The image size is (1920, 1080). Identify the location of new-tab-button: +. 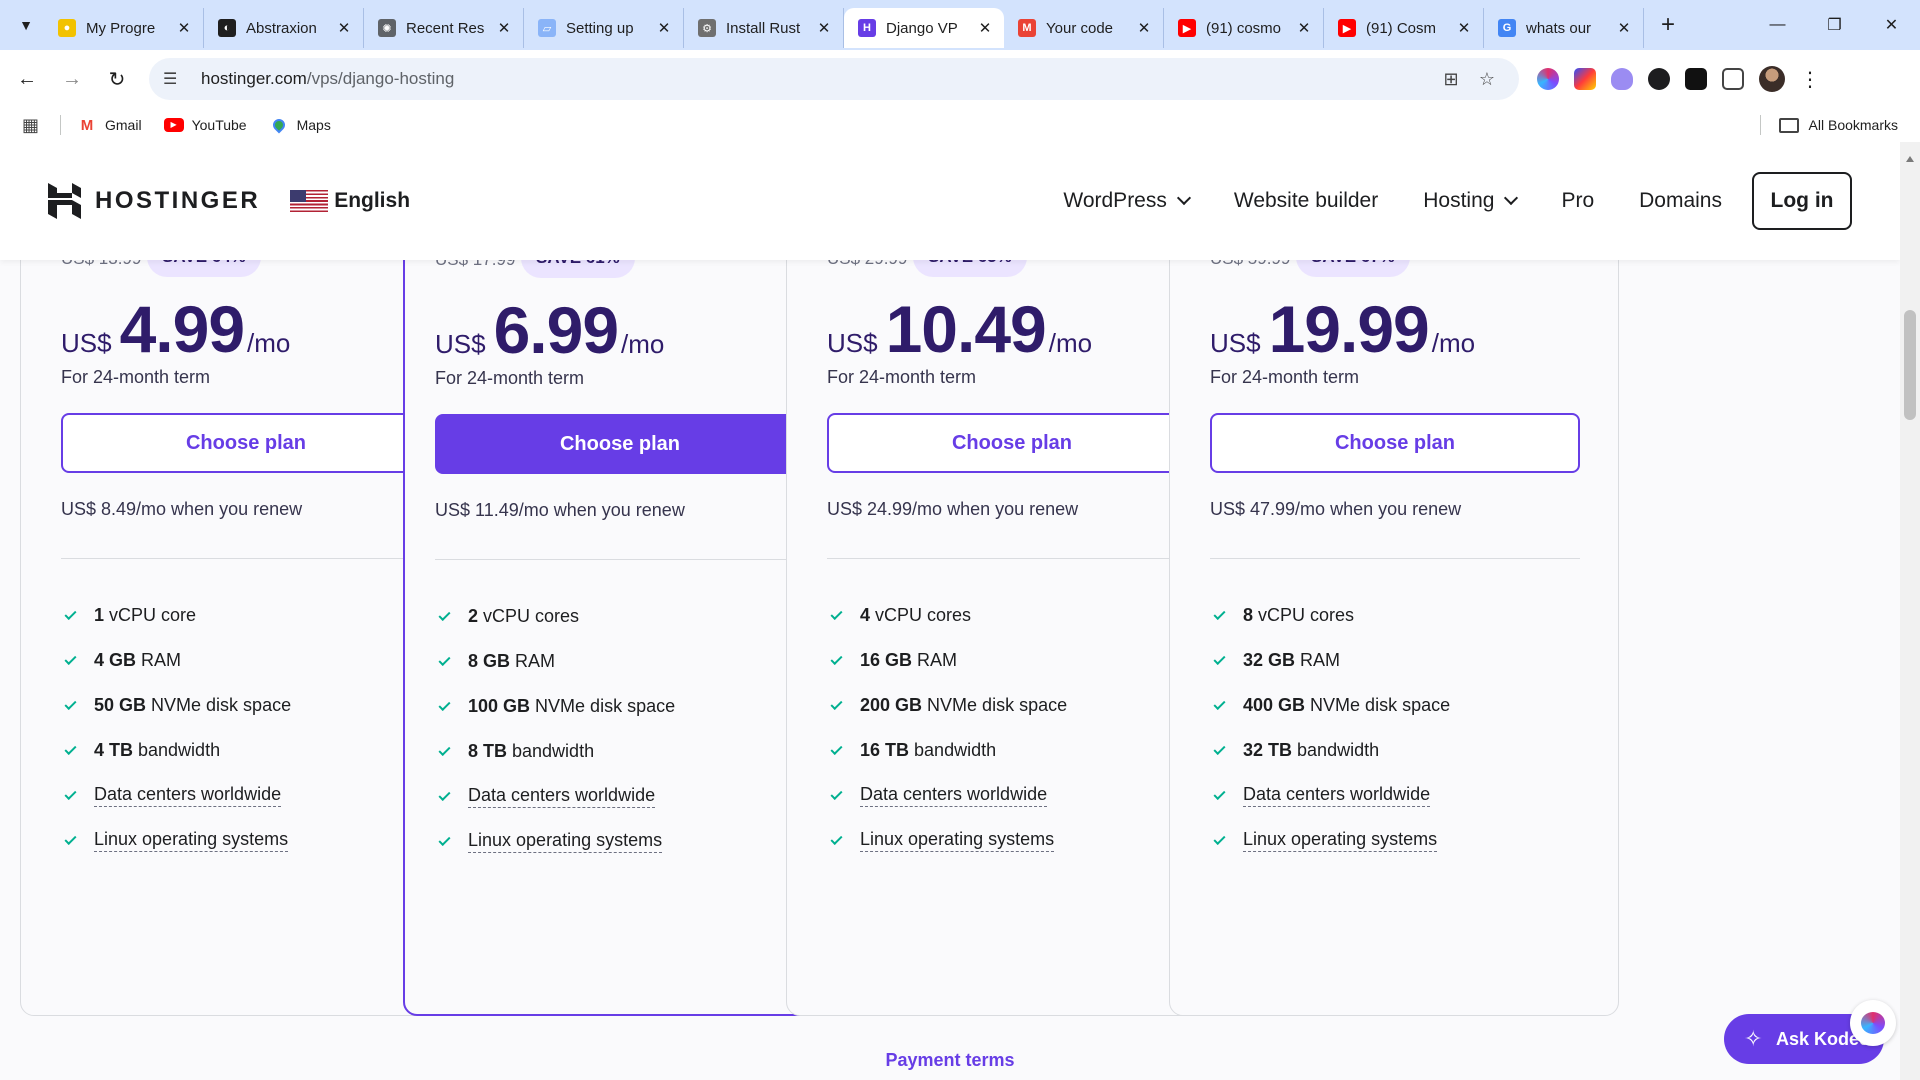
(1668, 25).